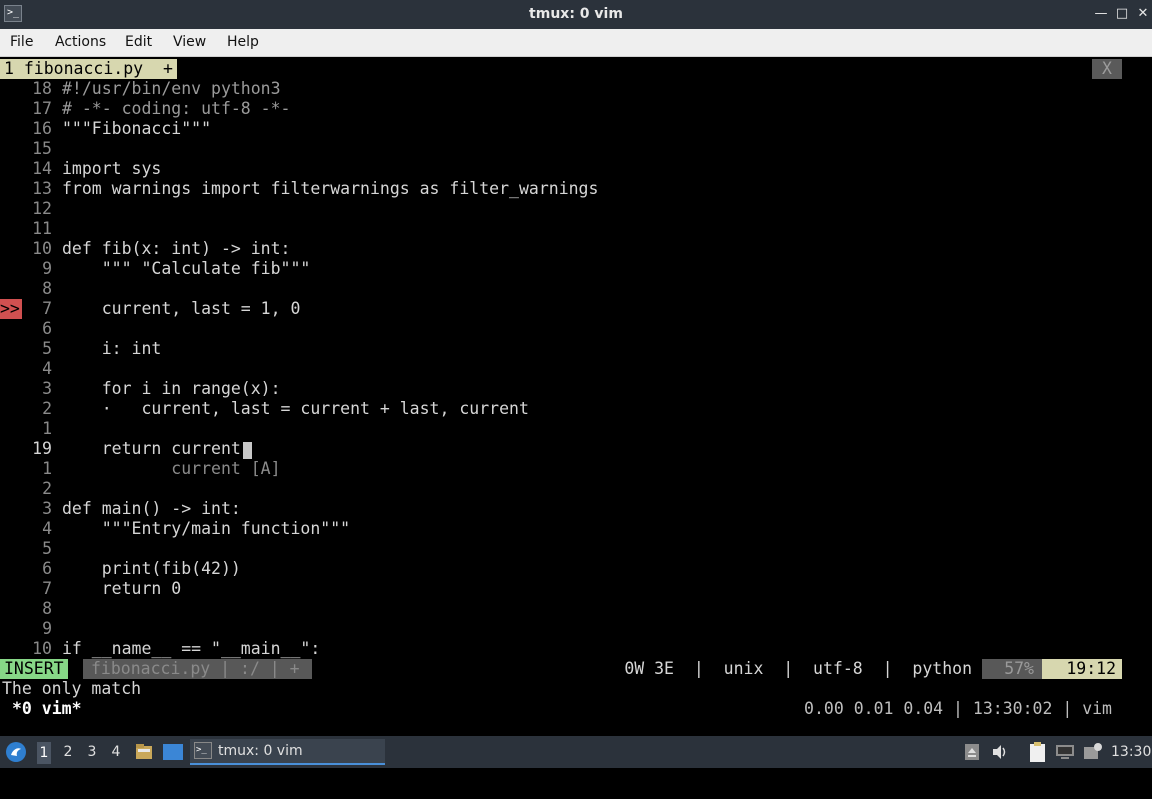  Describe the element at coordinates (576, 489) in the screenshot. I see `code-line: 2` at that location.